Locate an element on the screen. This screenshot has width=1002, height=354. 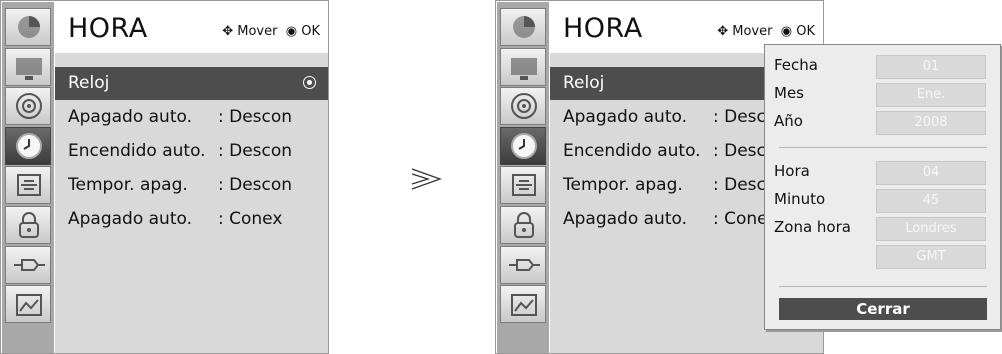
next-step-arrow-icon is located at coordinates (427, 181).